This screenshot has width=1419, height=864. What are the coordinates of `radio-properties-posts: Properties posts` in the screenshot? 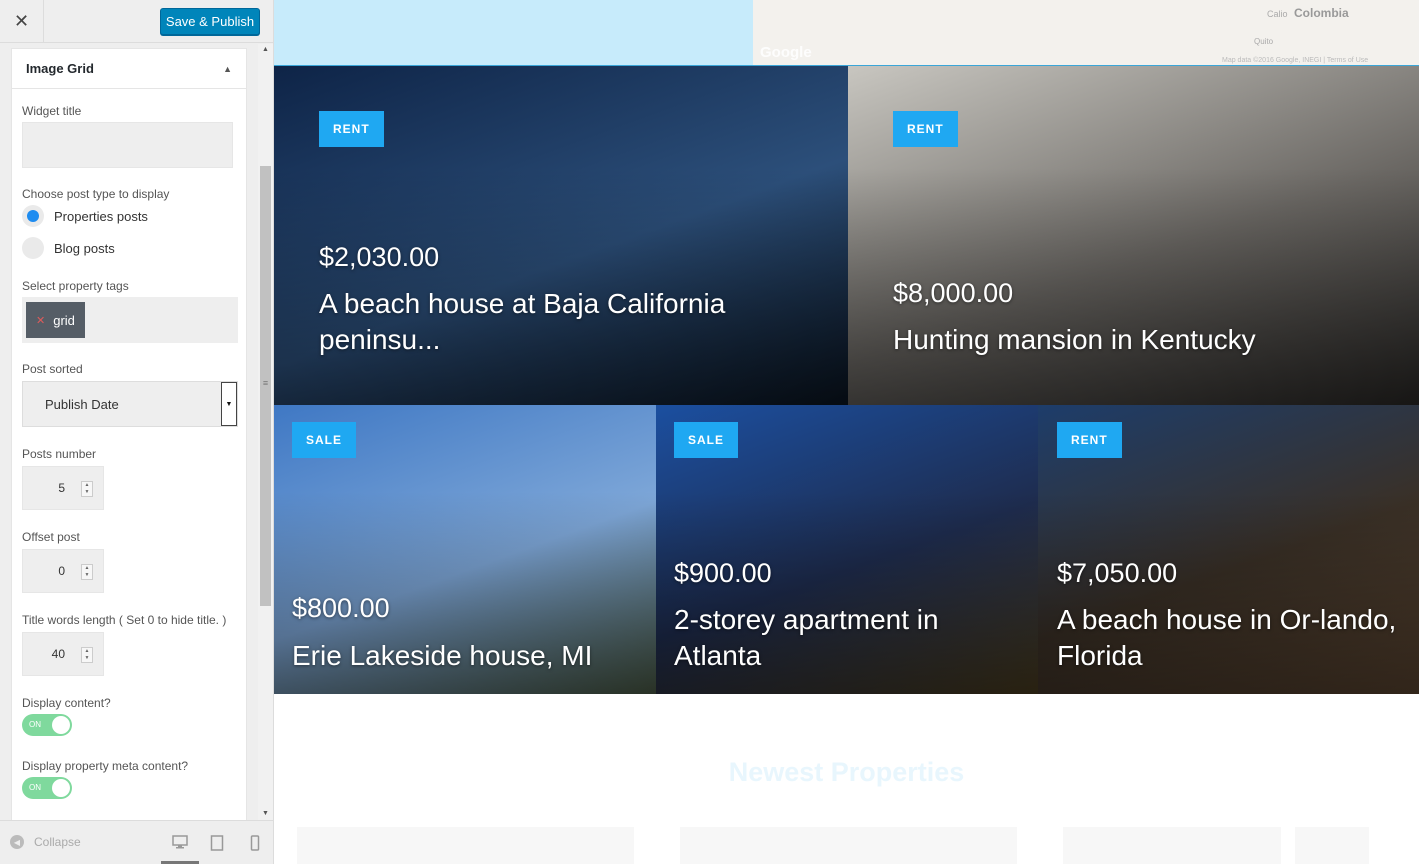 It's located at (85, 216).